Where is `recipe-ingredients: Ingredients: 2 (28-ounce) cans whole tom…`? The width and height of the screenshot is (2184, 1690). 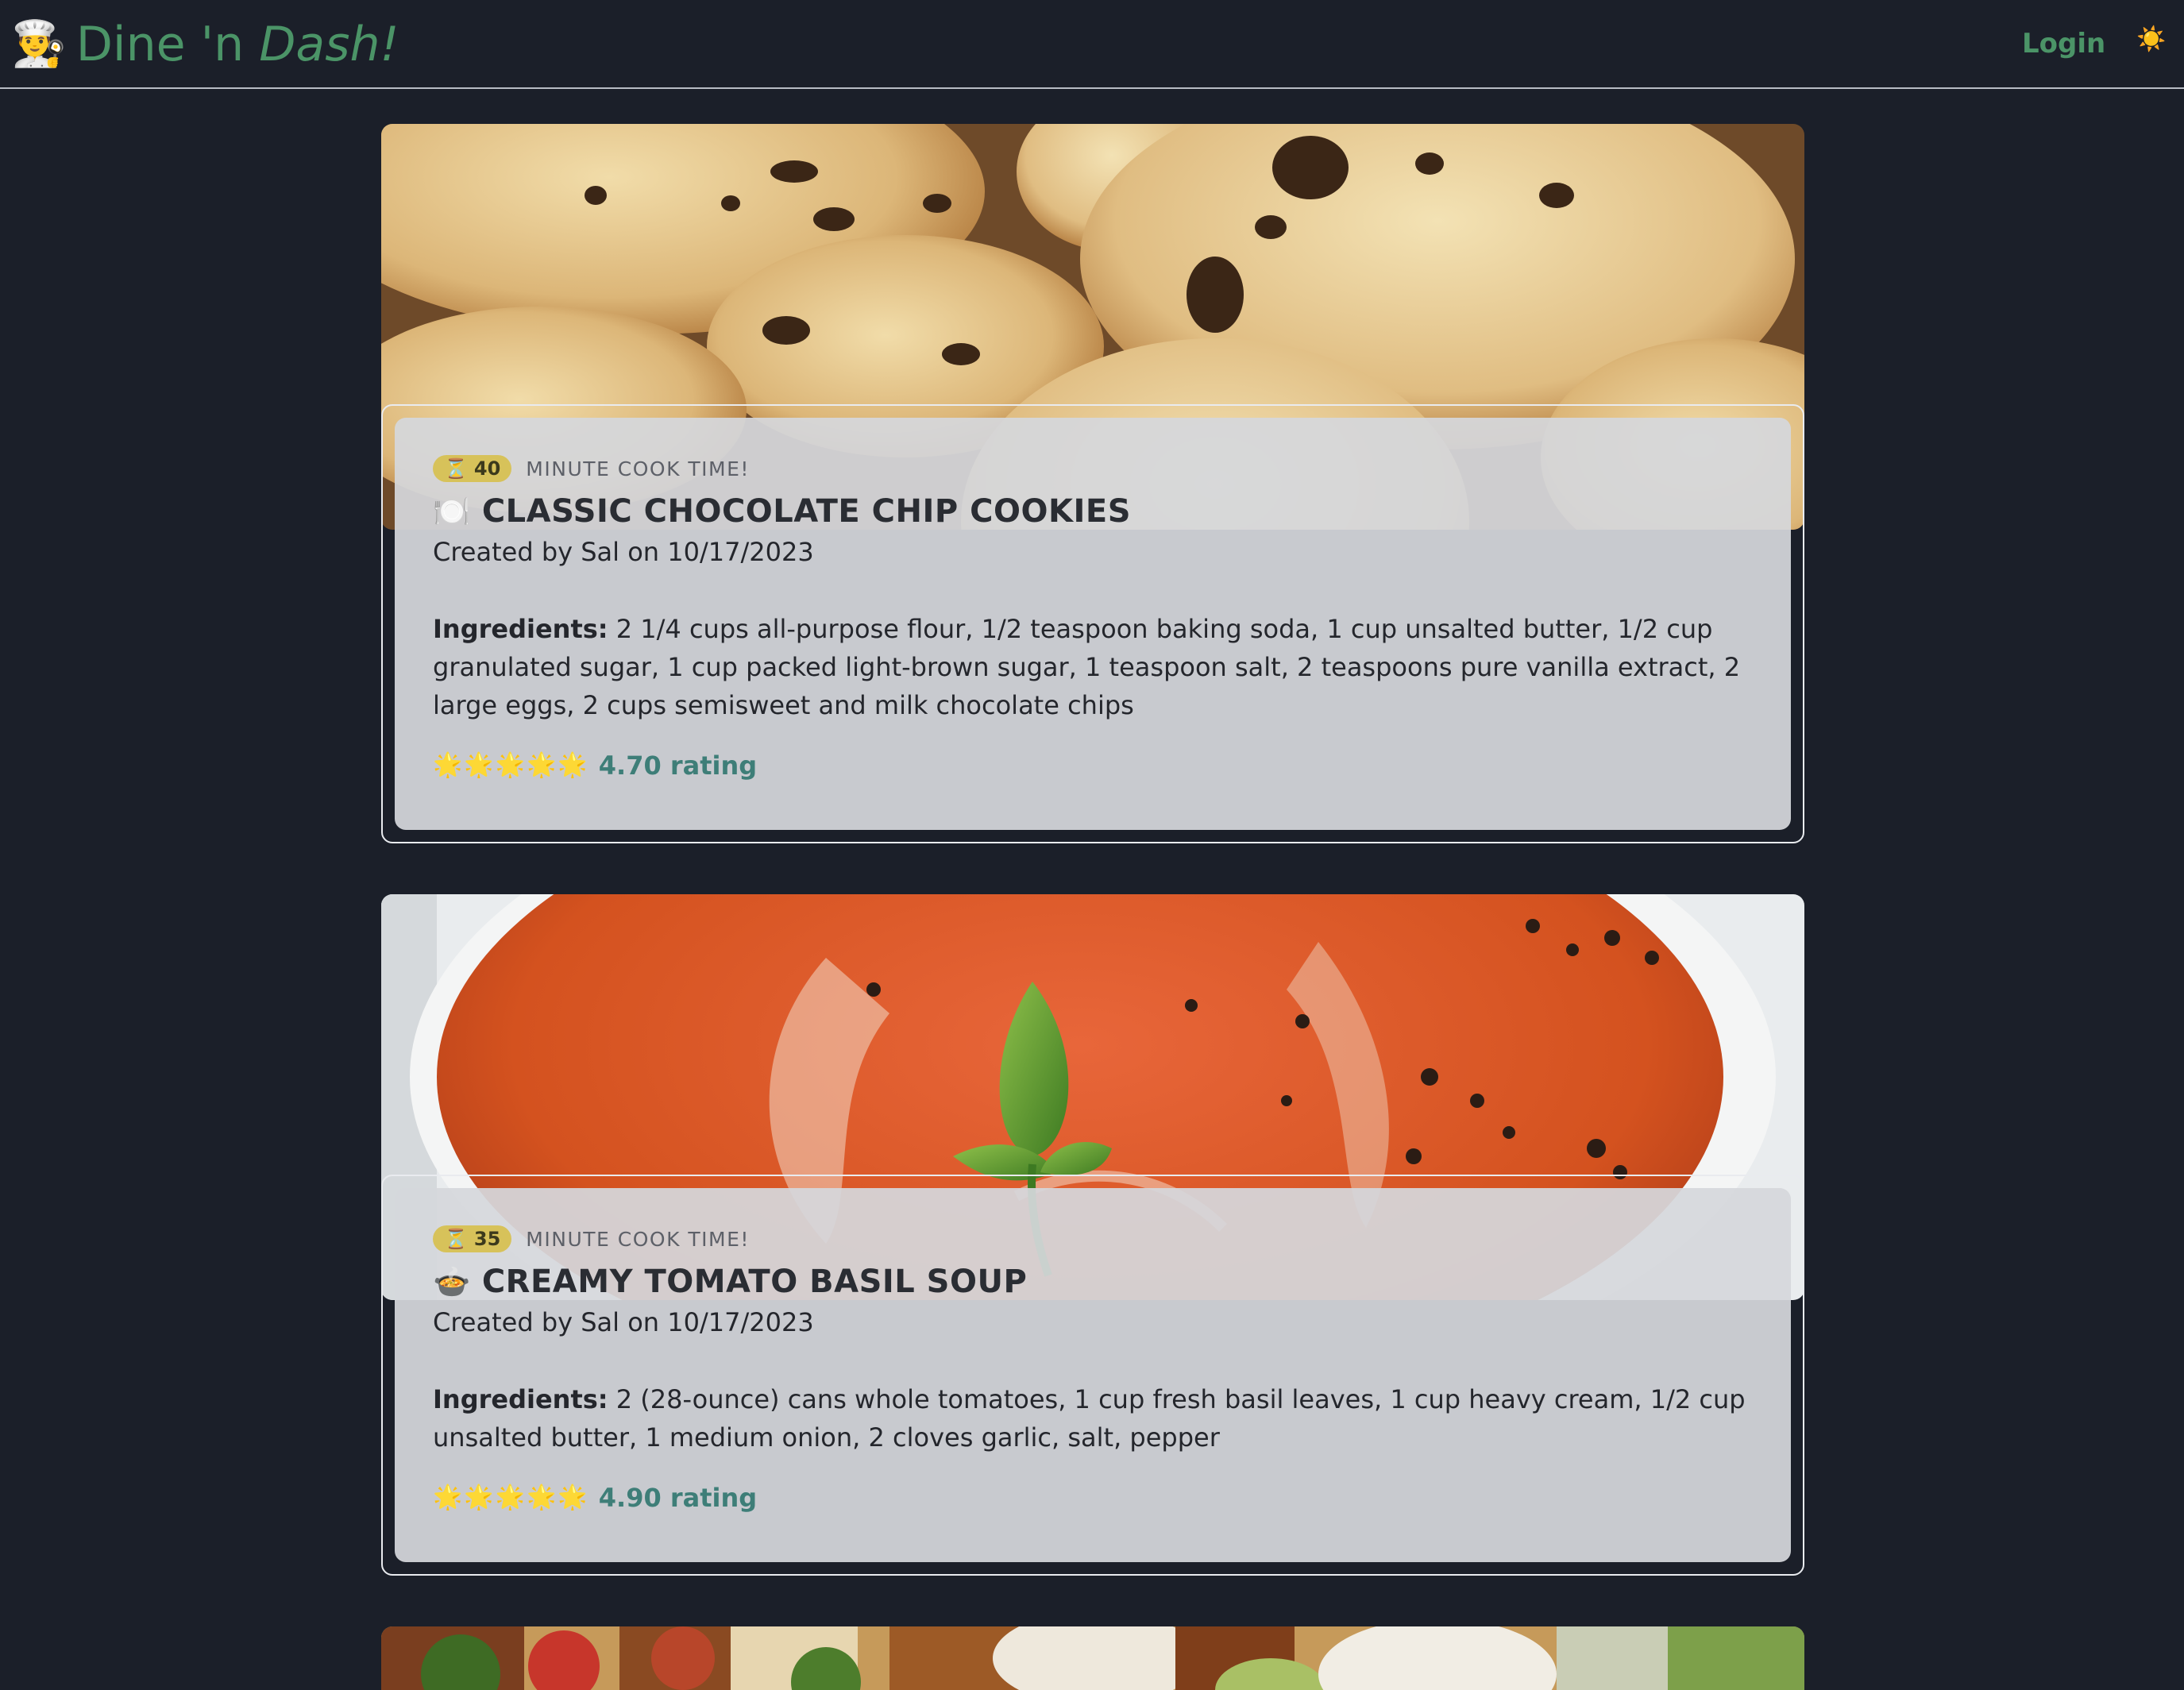
recipe-ingredients: Ingredients: 2 (28-ounce) cans whole tom… is located at coordinates (1093, 1418).